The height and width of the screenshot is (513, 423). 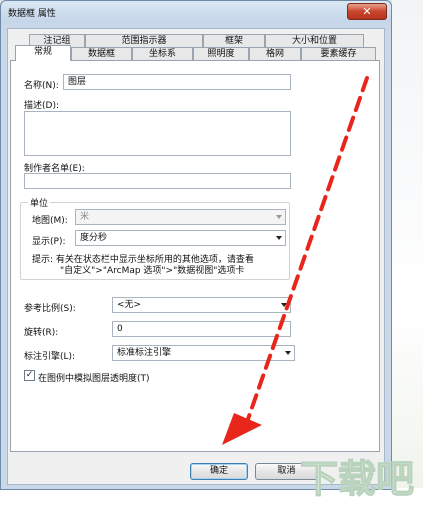 I want to click on tab-illumination: 照明度, so click(x=221, y=54).